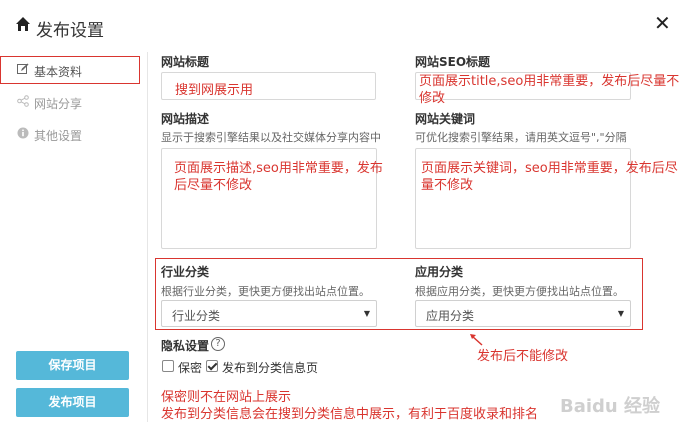 The width and height of the screenshot is (687, 448). Describe the element at coordinates (185, 119) in the screenshot. I see `description-label: 网站描述` at that location.